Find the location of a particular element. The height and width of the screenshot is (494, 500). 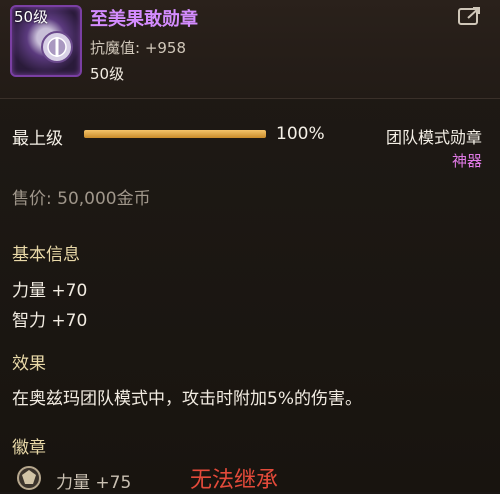

level-progress-fill is located at coordinates (175, 134).